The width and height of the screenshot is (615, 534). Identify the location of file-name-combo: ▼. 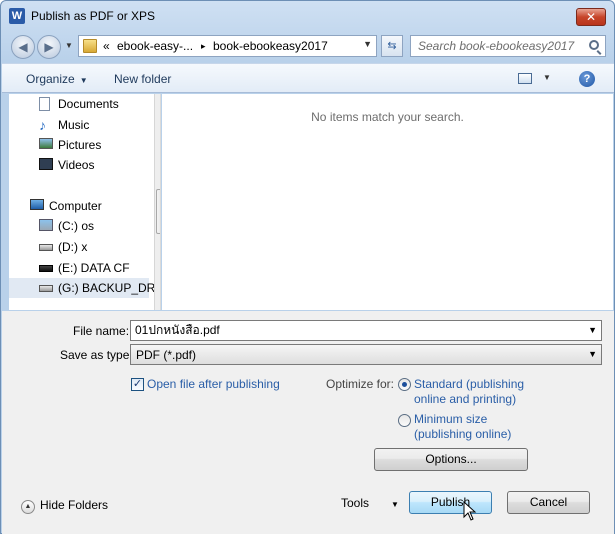
(366, 330).